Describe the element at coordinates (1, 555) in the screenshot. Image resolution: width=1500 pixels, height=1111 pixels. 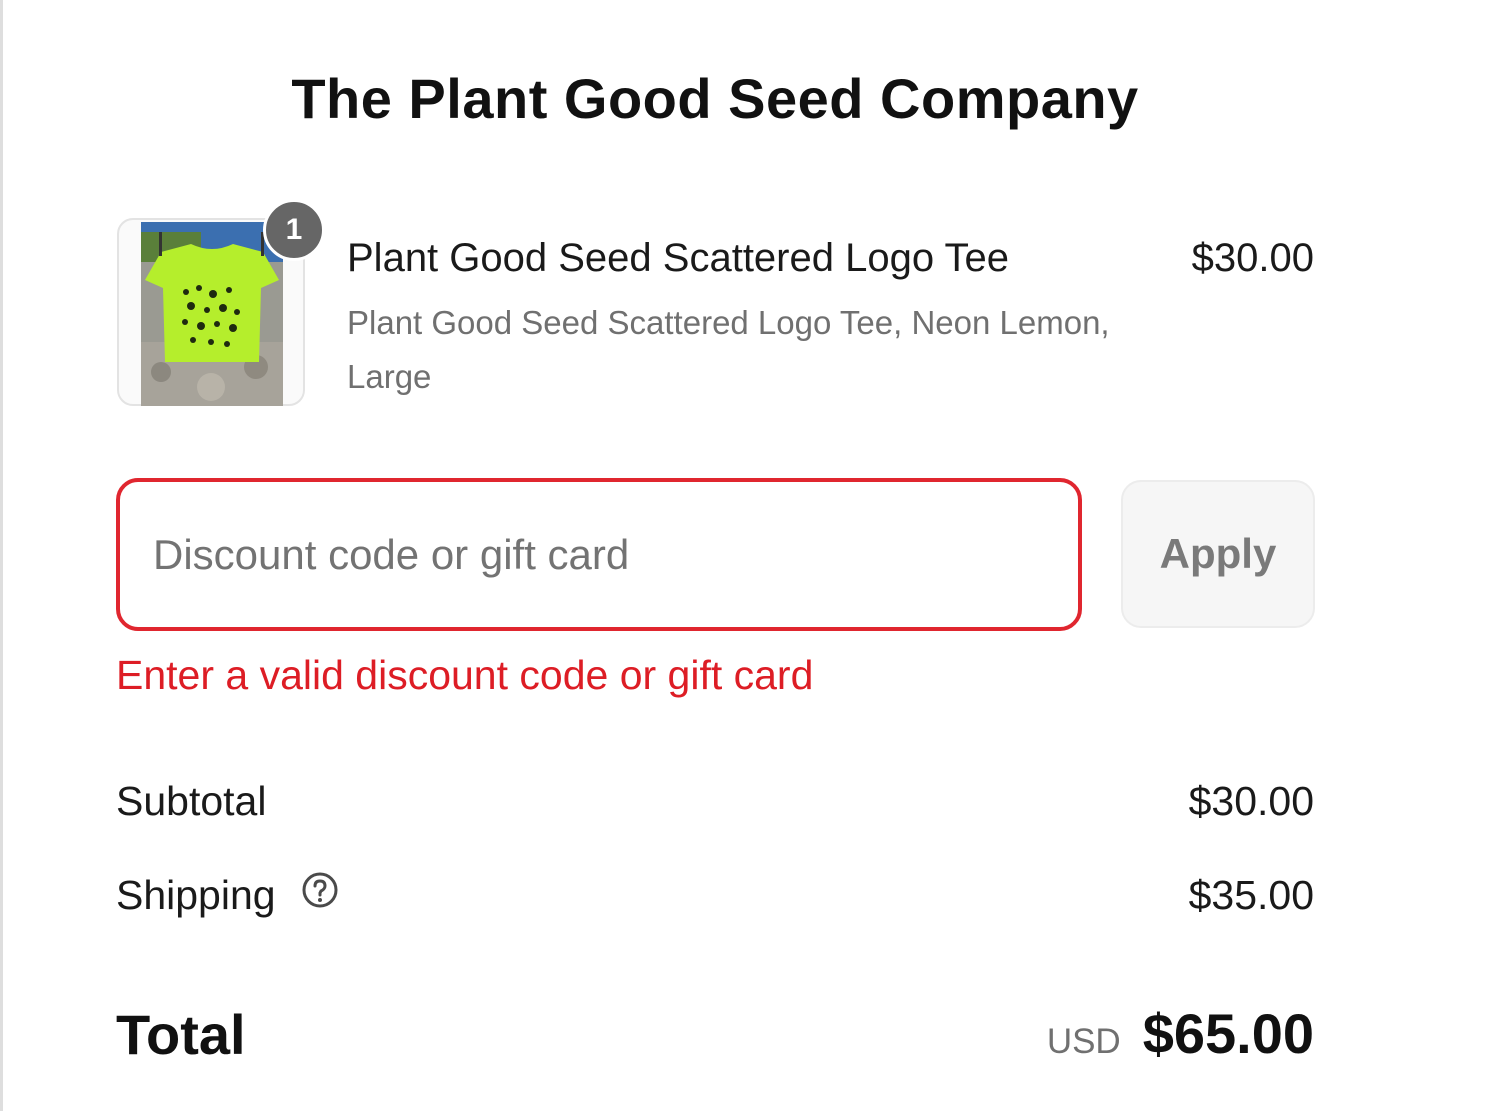
I see `page-divider` at that location.